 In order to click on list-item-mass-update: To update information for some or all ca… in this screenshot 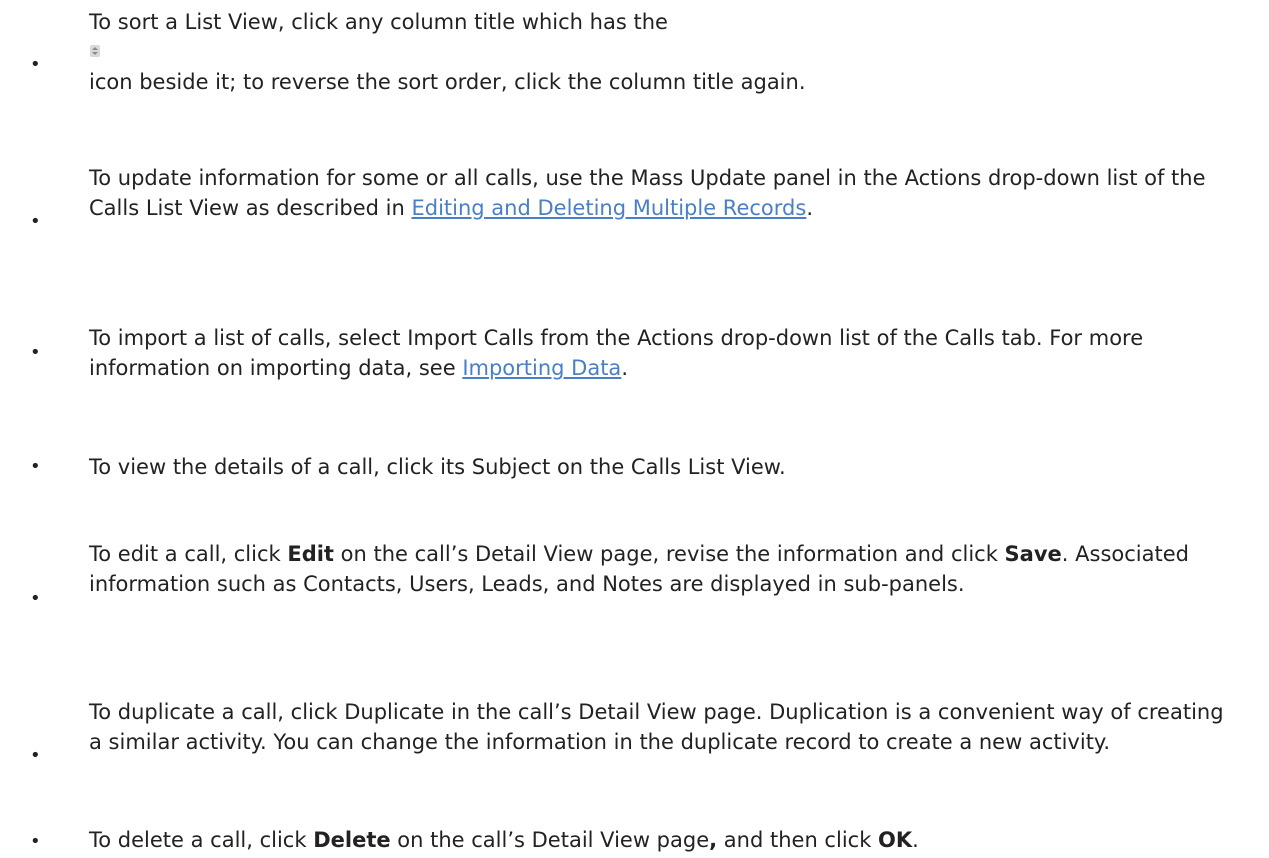, I will do `click(647, 193)`.